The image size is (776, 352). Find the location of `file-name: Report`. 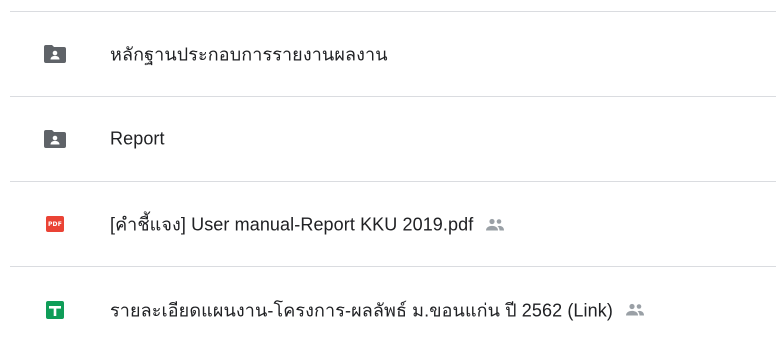

file-name: Report is located at coordinates (137, 139).